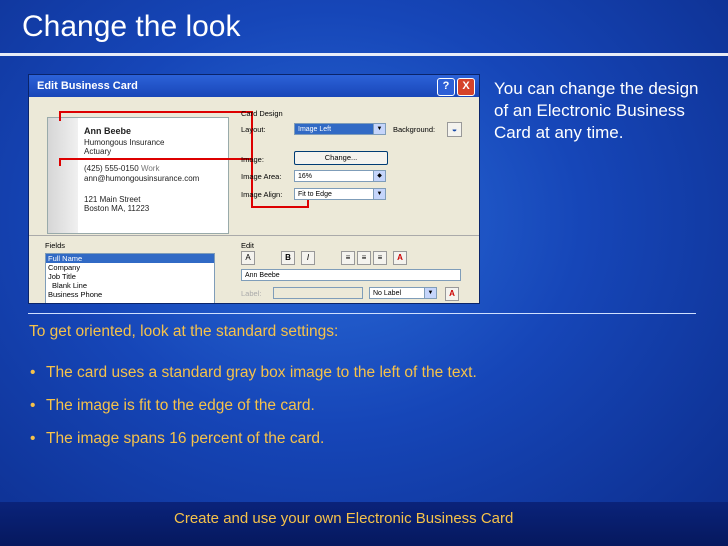 This screenshot has height=546, width=728. I want to click on list-item: Business Phone, so click(130, 294).